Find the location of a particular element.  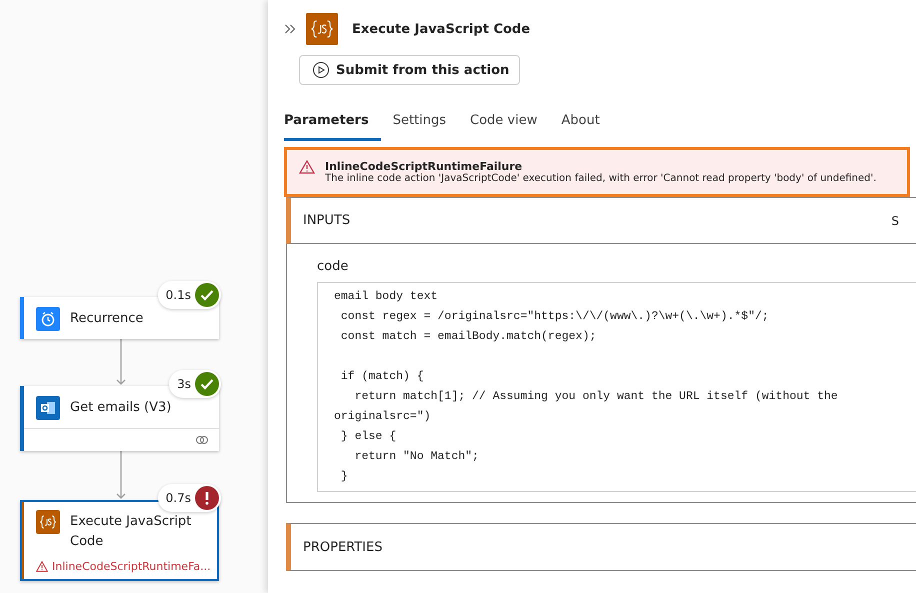

field-label: code is located at coordinates (333, 266).